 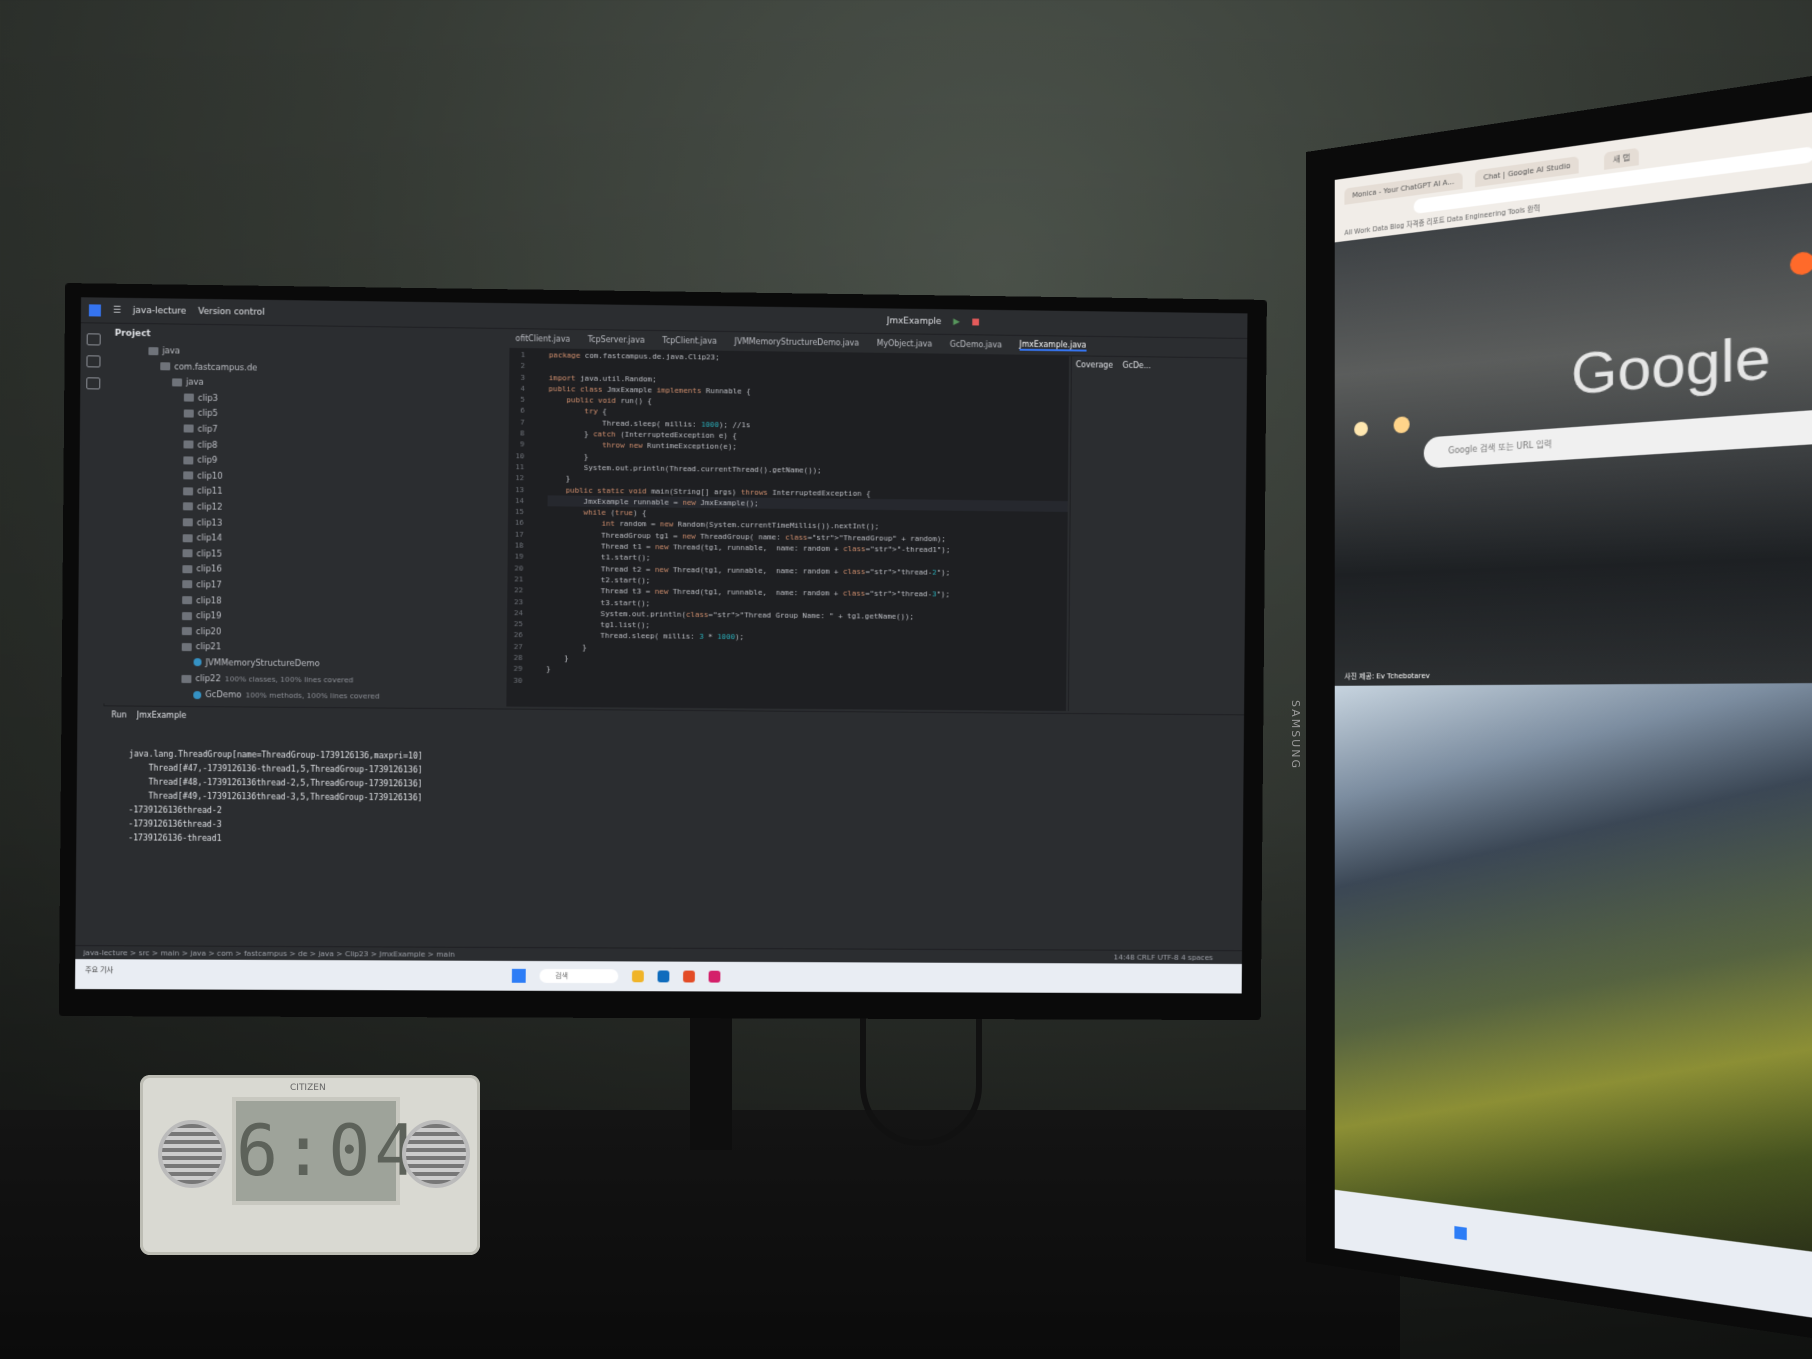 What do you see at coordinates (956, 322) in the screenshot?
I see `run-icon: ▶` at bounding box center [956, 322].